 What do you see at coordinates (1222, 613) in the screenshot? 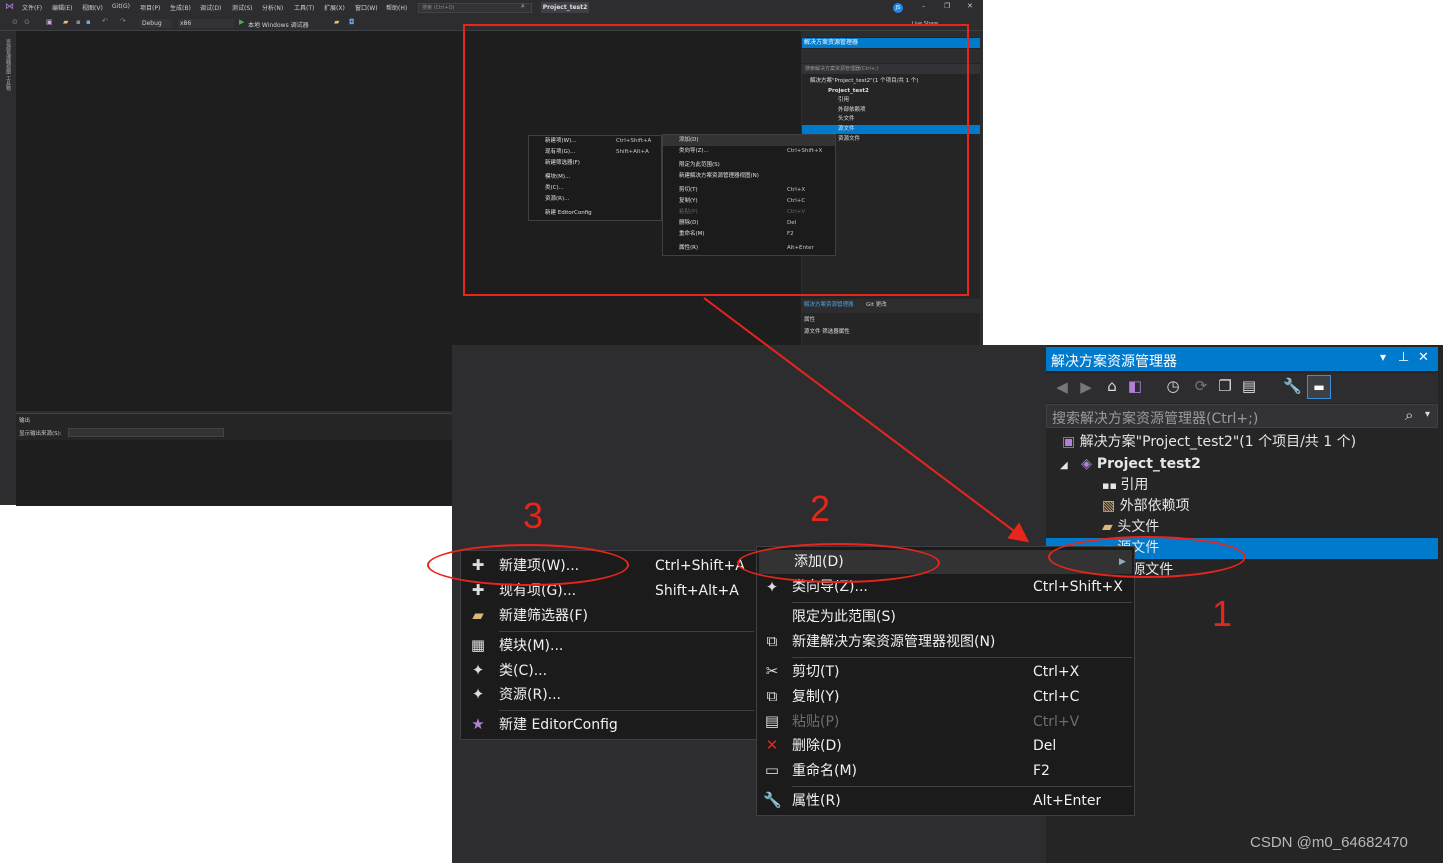
I see `step-number-1: 1` at bounding box center [1222, 613].